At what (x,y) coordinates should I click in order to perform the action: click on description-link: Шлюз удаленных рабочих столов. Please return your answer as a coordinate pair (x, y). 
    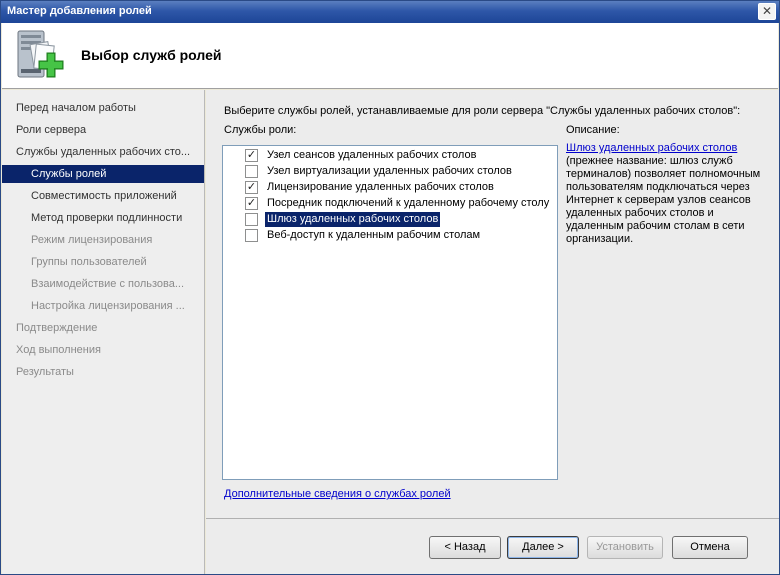
    Looking at the image, I should click on (651, 148).